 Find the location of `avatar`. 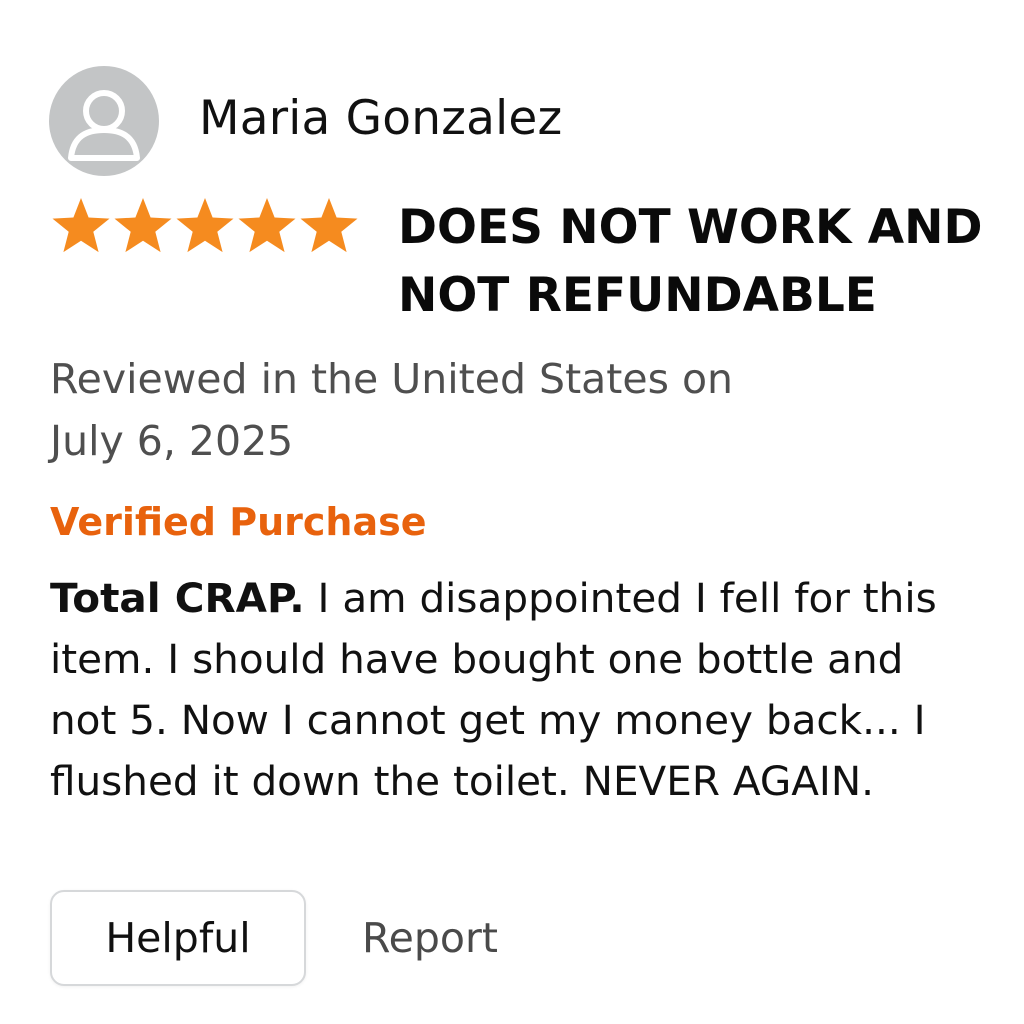

avatar is located at coordinates (104, 121).